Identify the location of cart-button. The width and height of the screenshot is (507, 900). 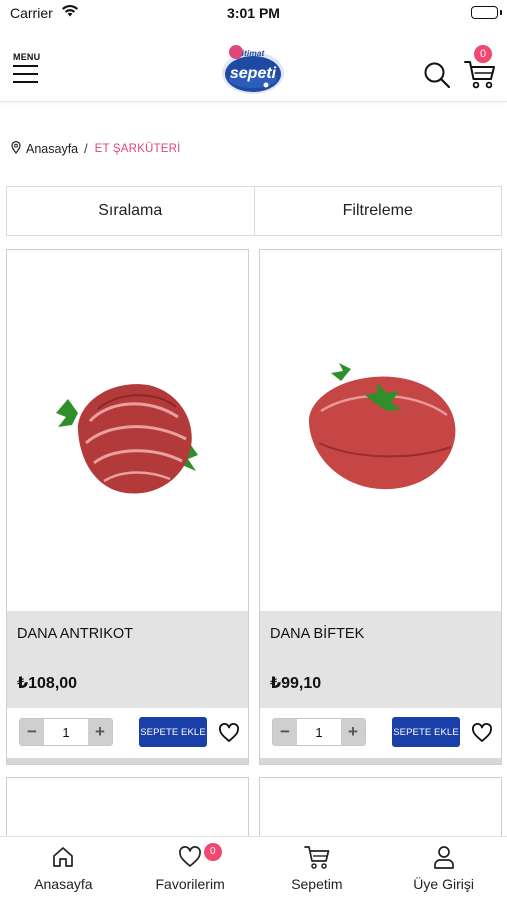
(480, 74).